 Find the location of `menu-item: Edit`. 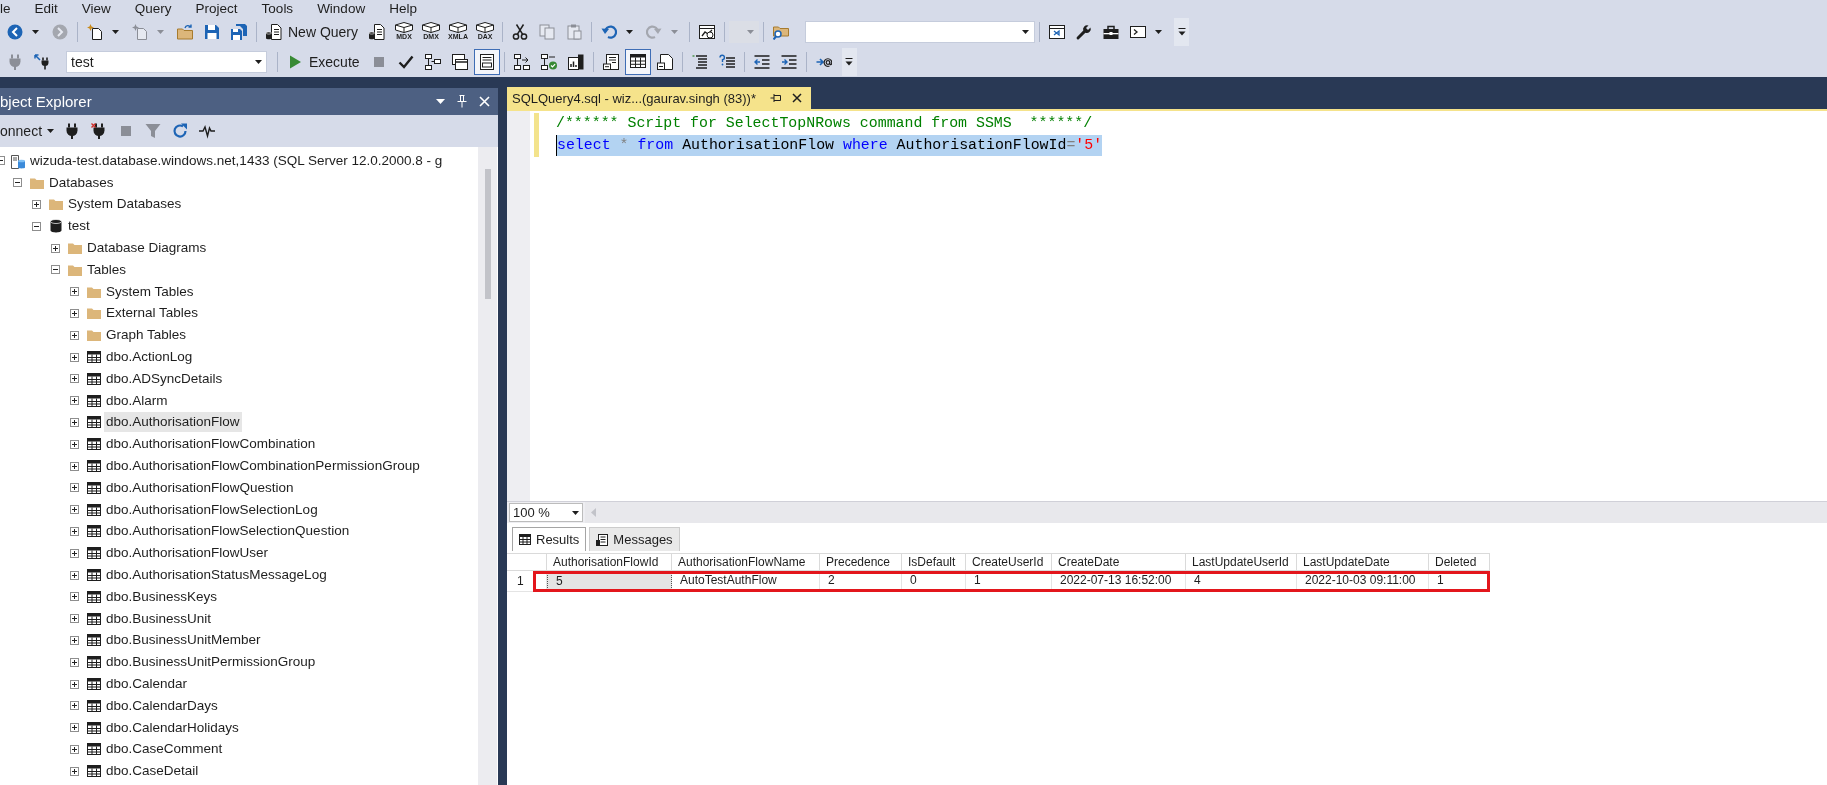

menu-item: Edit is located at coordinates (46, 8).